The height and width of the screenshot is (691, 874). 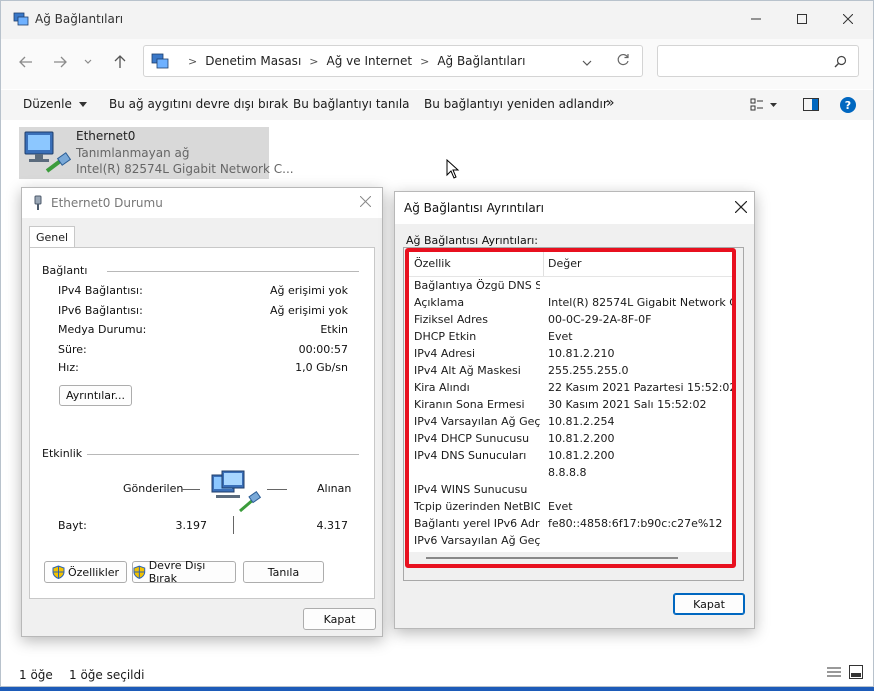 I want to click on row-property: Bağlantı yerel IPv6 Adresi, so click(x=477, y=523).